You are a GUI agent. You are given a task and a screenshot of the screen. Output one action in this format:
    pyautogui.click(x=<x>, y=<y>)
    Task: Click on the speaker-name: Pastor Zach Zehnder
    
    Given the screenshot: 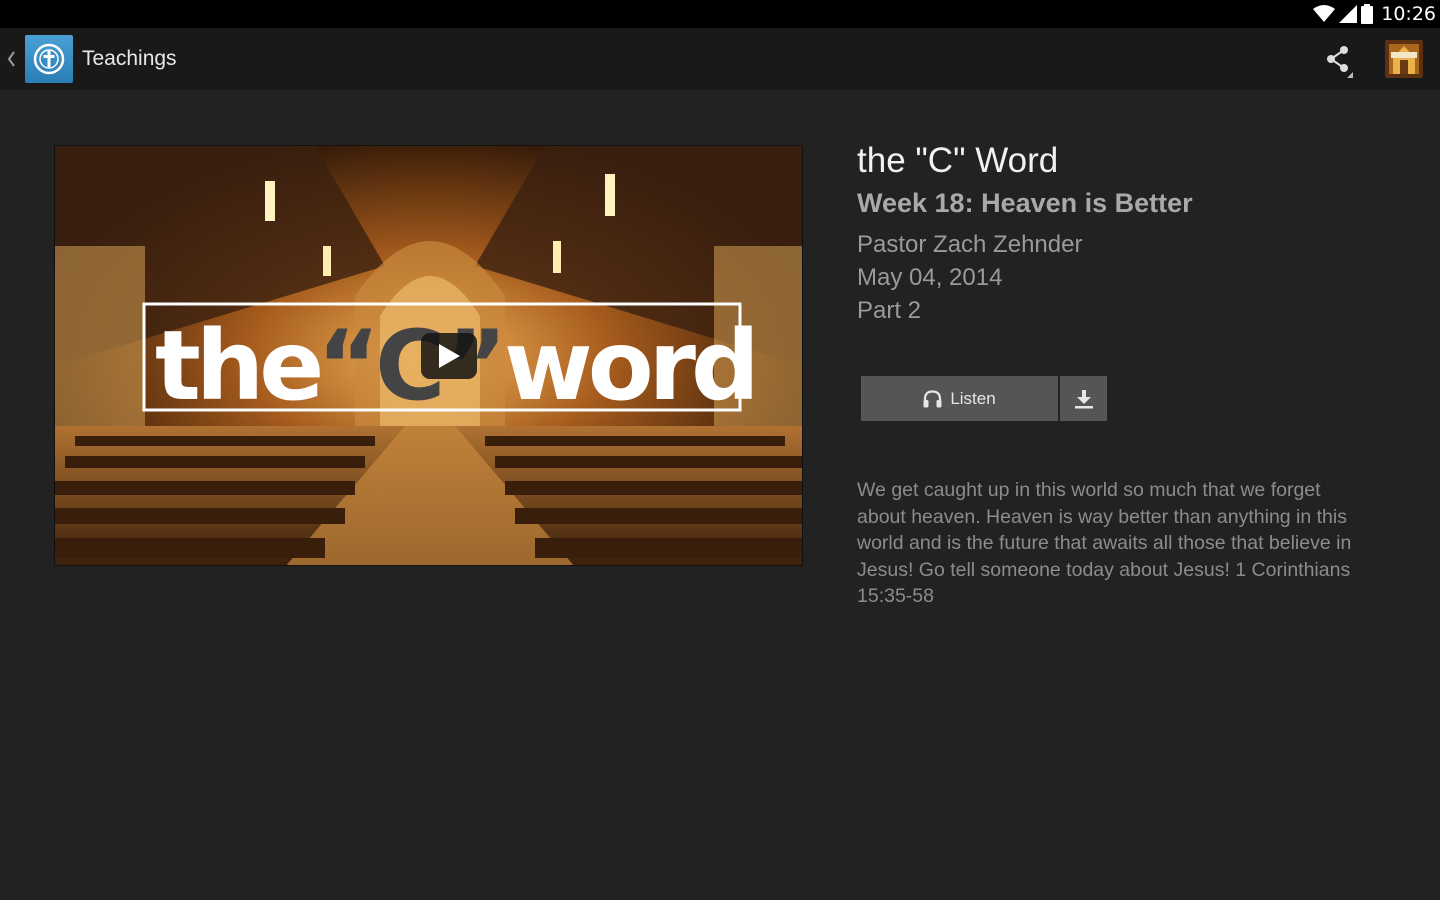 What is the action you would take?
    pyautogui.click(x=970, y=244)
    